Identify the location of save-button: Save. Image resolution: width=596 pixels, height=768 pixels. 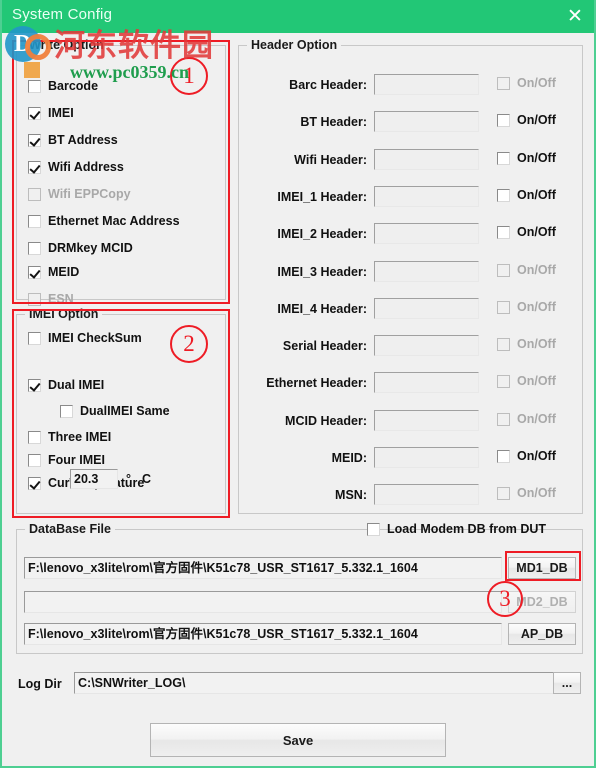
(298, 740).